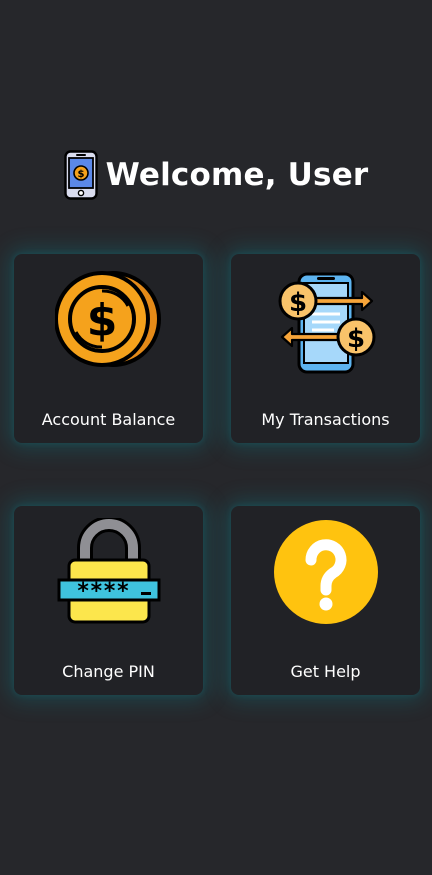 This screenshot has width=432, height=875. I want to click on account-balance-label: Account Balance, so click(108, 419).